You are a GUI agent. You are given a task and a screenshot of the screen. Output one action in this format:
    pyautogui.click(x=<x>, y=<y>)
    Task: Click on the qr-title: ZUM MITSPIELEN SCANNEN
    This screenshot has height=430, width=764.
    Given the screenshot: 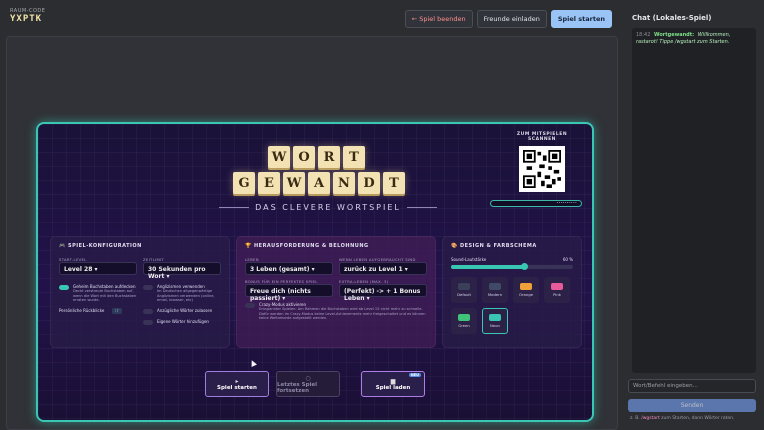 What is the action you would take?
    pyautogui.click(x=542, y=137)
    